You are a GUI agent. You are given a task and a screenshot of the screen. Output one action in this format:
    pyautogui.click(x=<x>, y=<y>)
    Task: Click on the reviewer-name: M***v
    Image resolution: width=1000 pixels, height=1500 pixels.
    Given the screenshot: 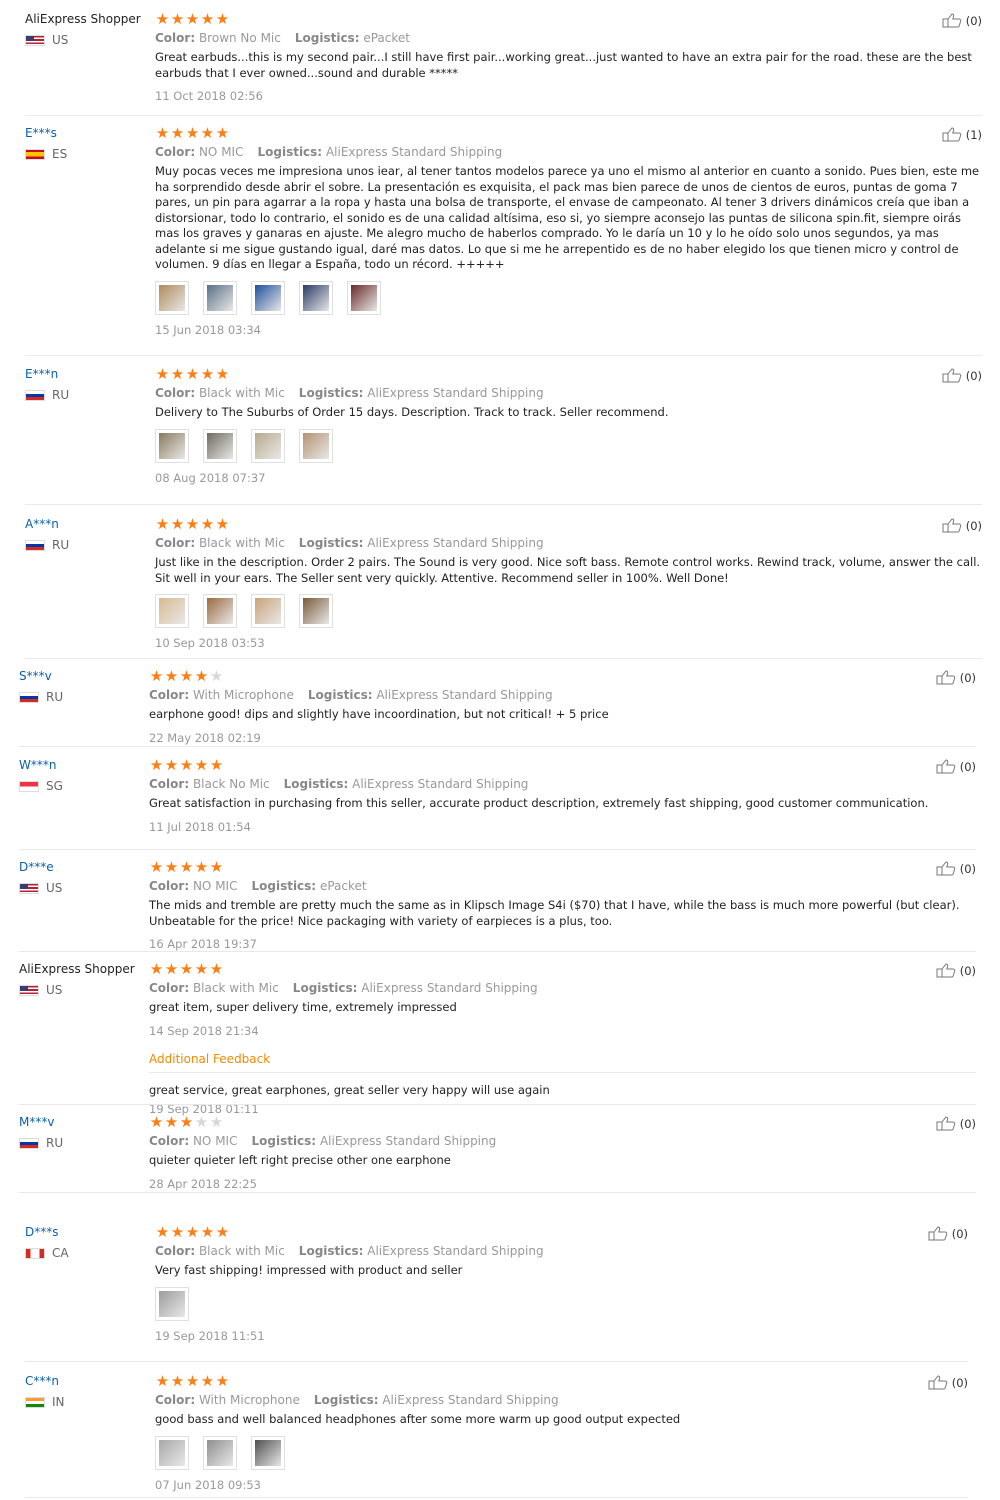 What is the action you would take?
    pyautogui.click(x=84, y=1122)
    